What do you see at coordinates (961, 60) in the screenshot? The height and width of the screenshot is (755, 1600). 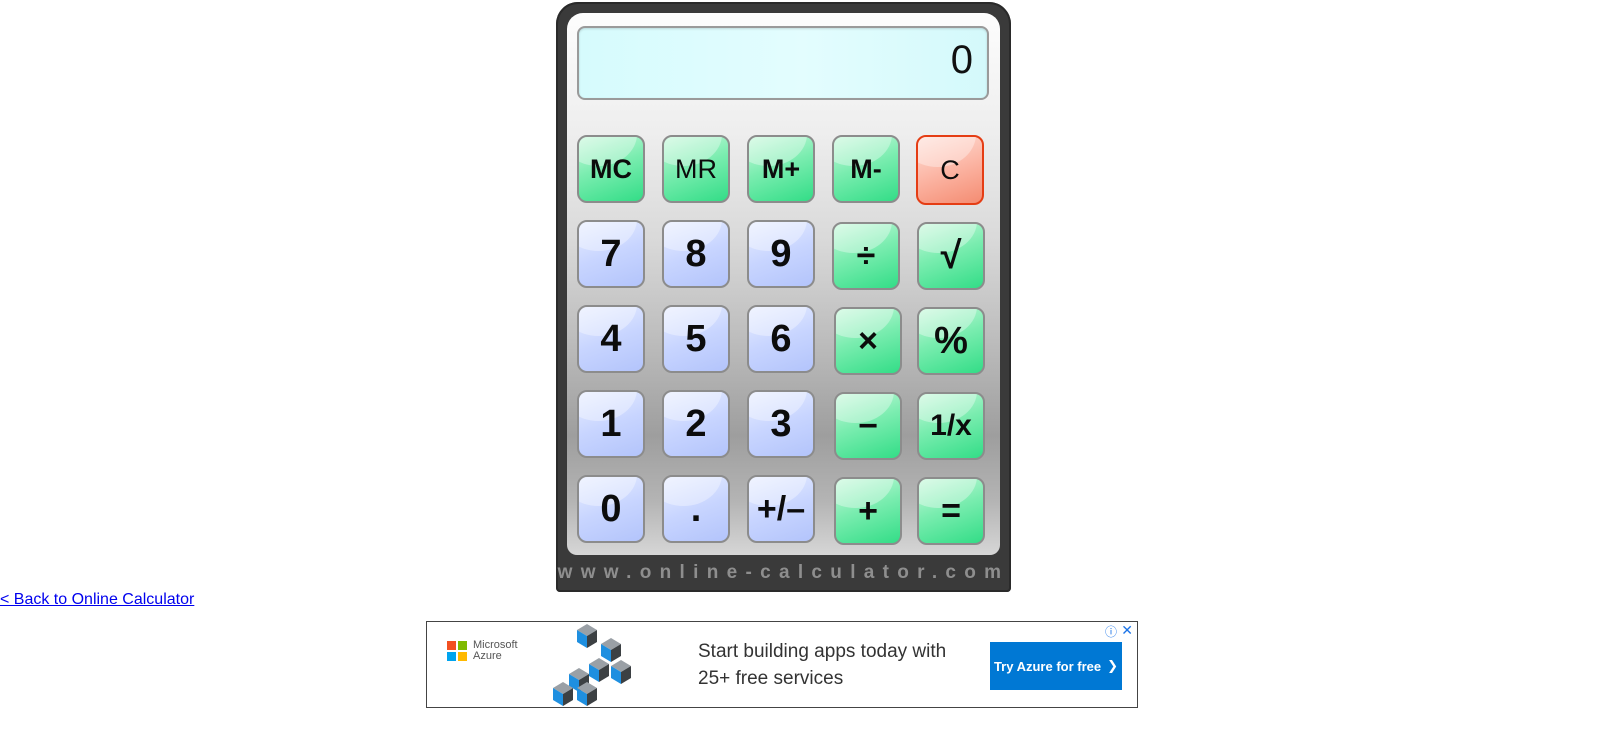 I see `display-value: 0` at bounding box center [961, 60].